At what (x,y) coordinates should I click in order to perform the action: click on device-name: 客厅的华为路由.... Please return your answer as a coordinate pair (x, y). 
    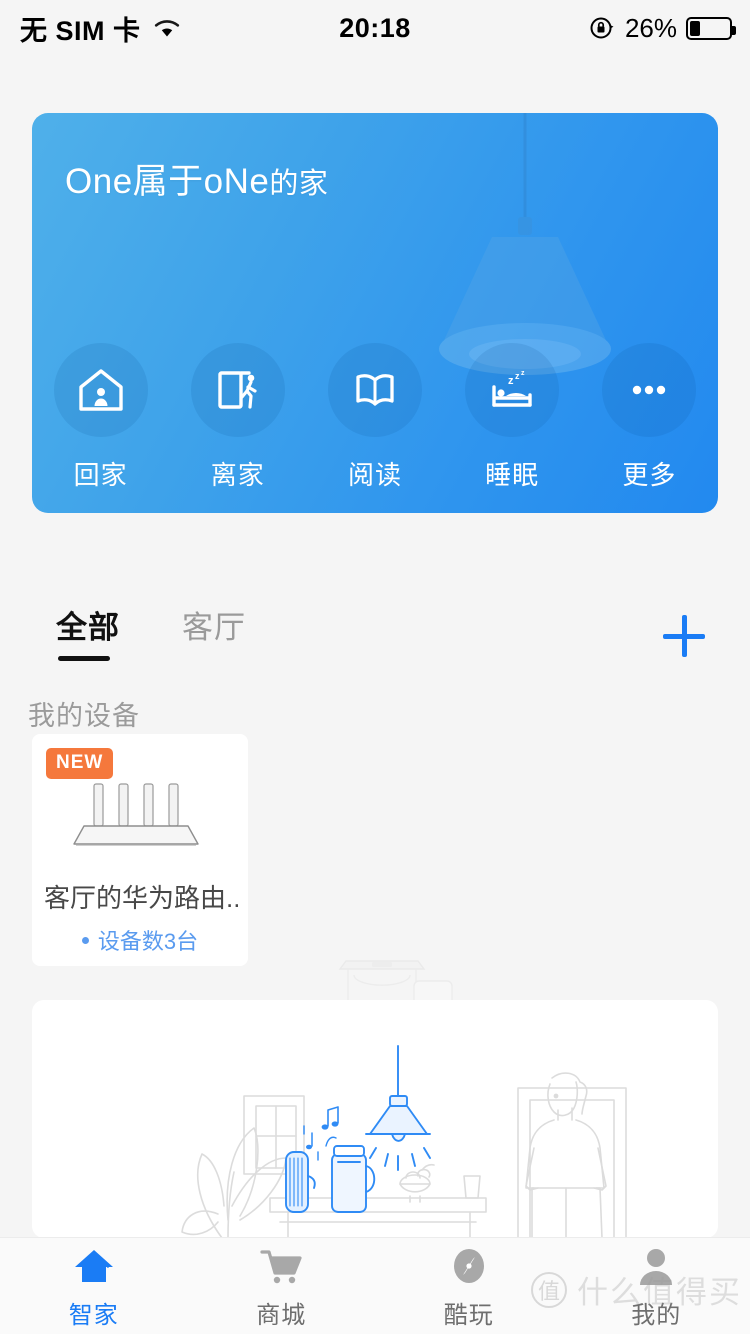
    Looking at the image, I should click on (141, 898).